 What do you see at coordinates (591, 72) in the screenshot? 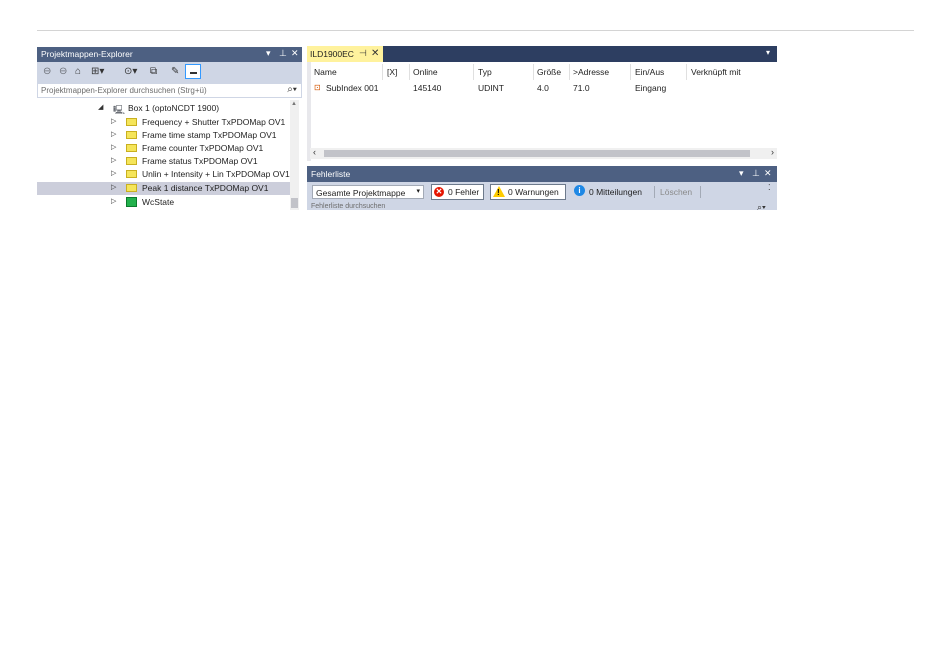
I see `column-header-adresse: >Adresse` at bounding box center [591, 72].